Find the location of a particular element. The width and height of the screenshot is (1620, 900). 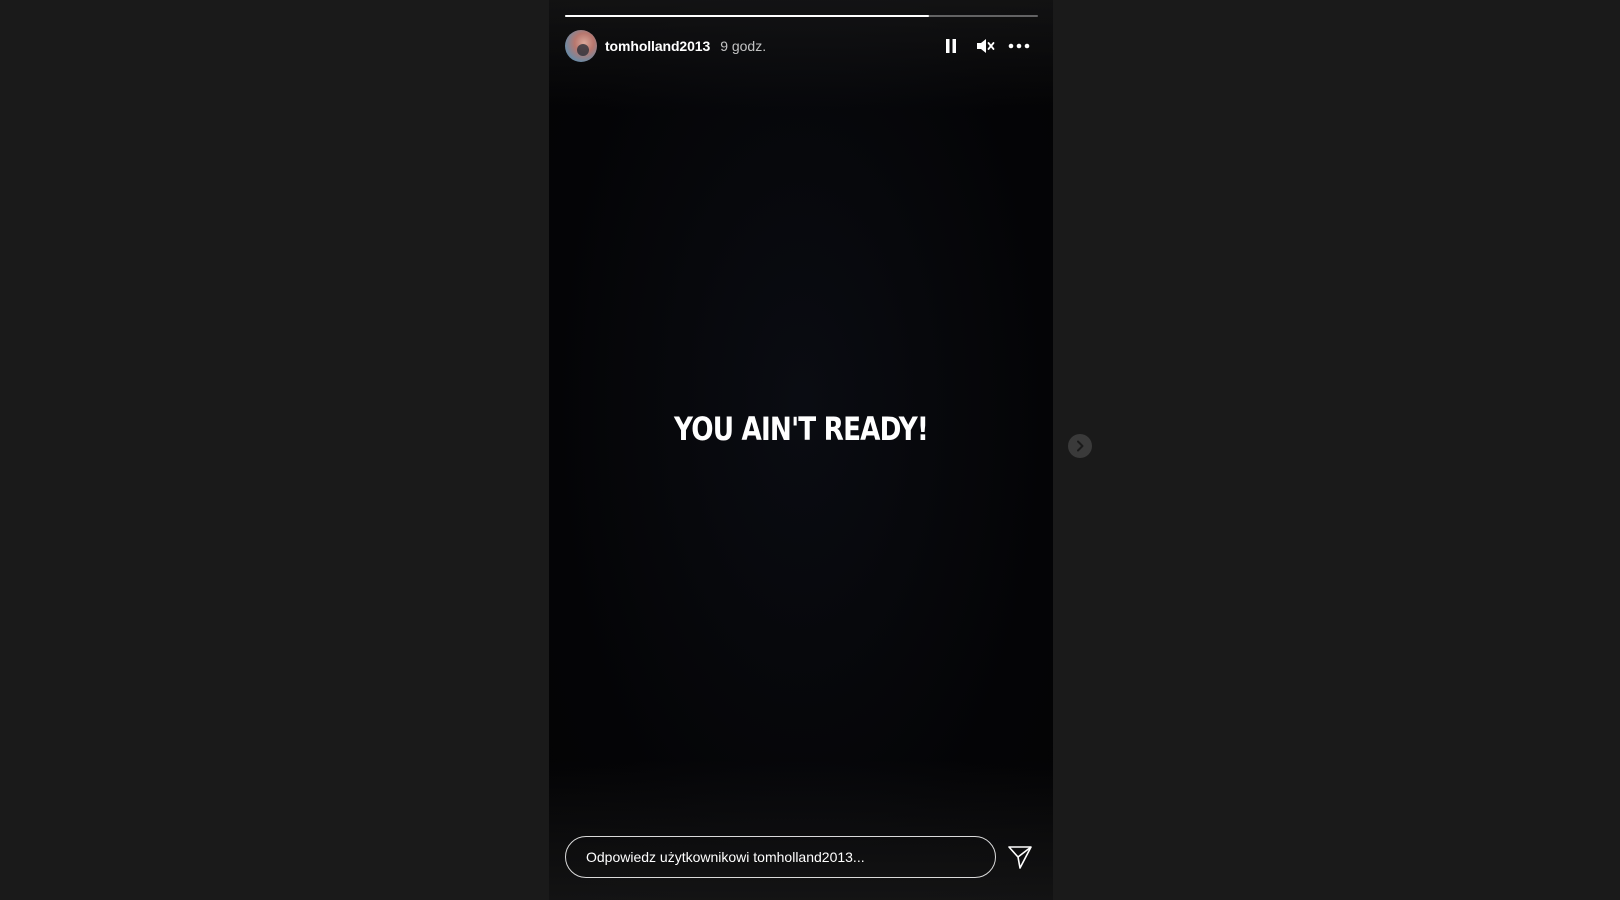

next-story-button is located at coordinates (1080, 446).